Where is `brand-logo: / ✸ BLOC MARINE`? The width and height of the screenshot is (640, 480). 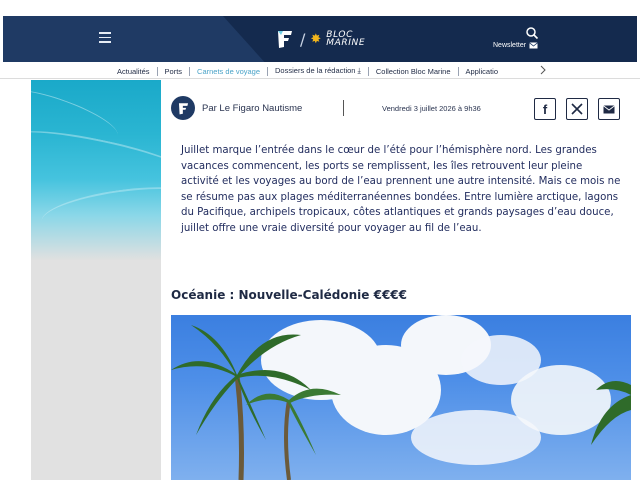
brand-logo: / ✸ BLOC MARINE is located at coordinates (320, 39).